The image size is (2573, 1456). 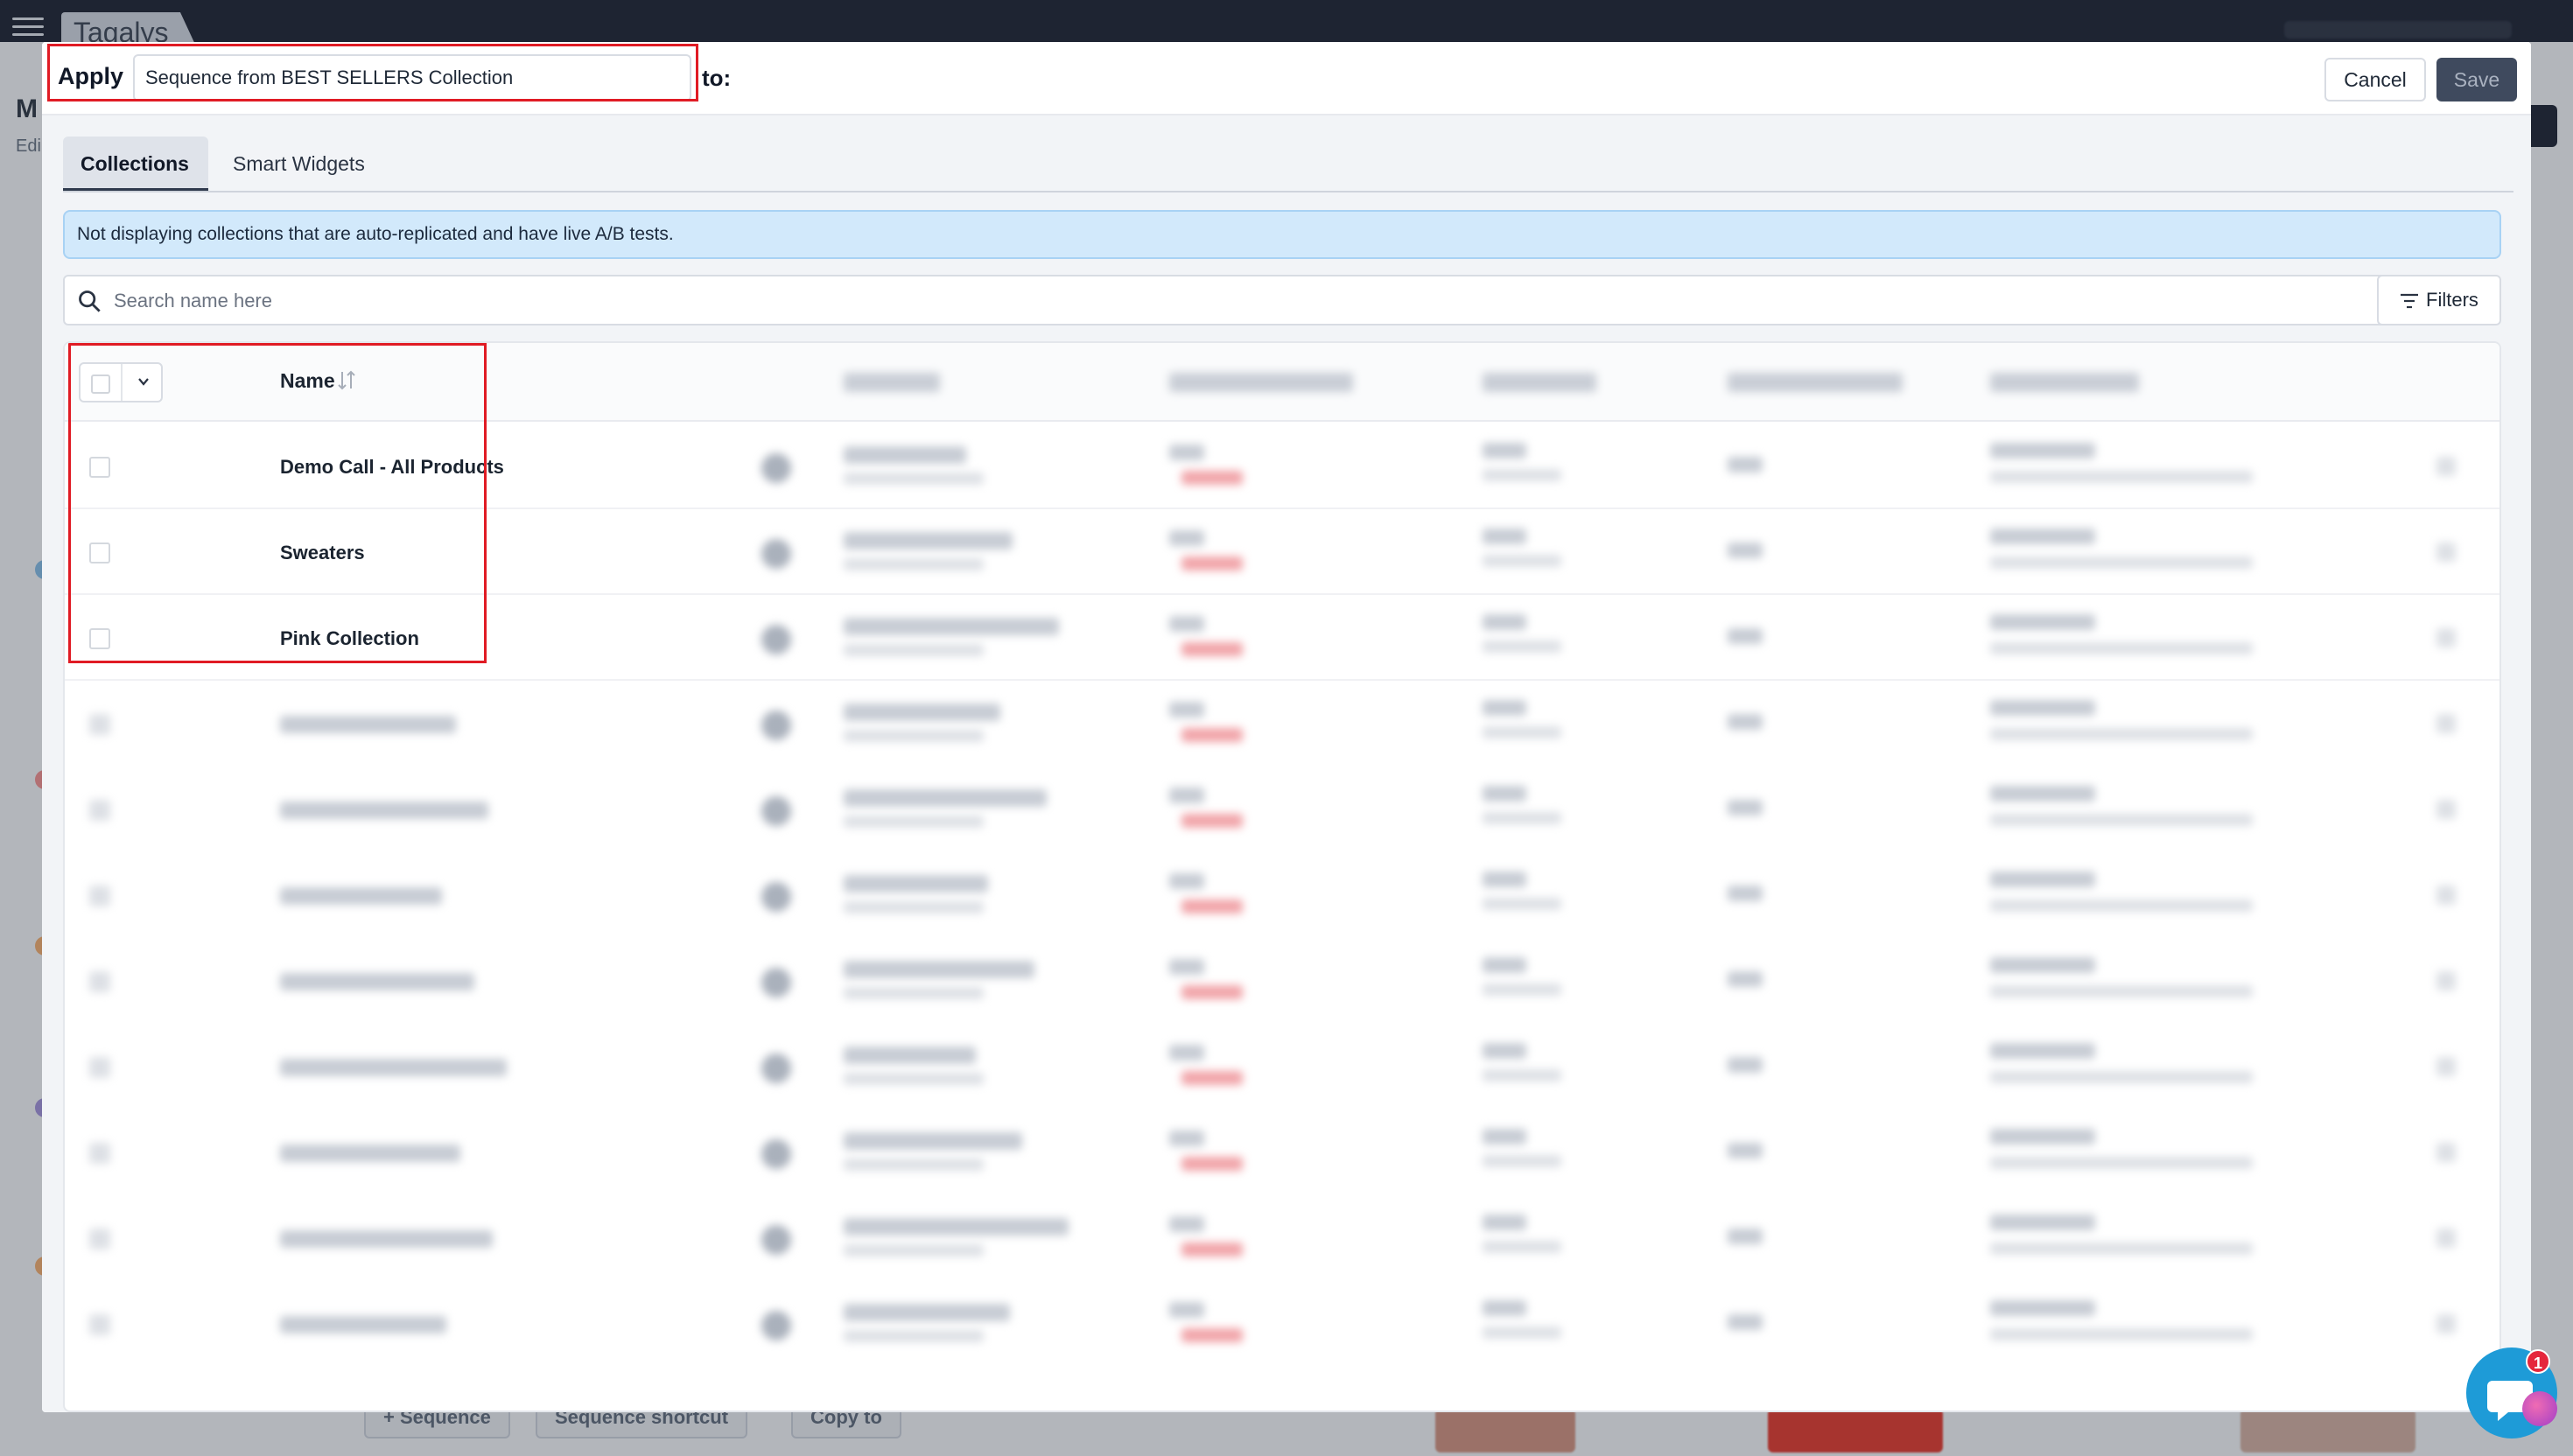 What do you see at coordinates (1282, 638) in the screenshot?
I see `table-row: Pink Collection` at bounding box center [1282, 638].